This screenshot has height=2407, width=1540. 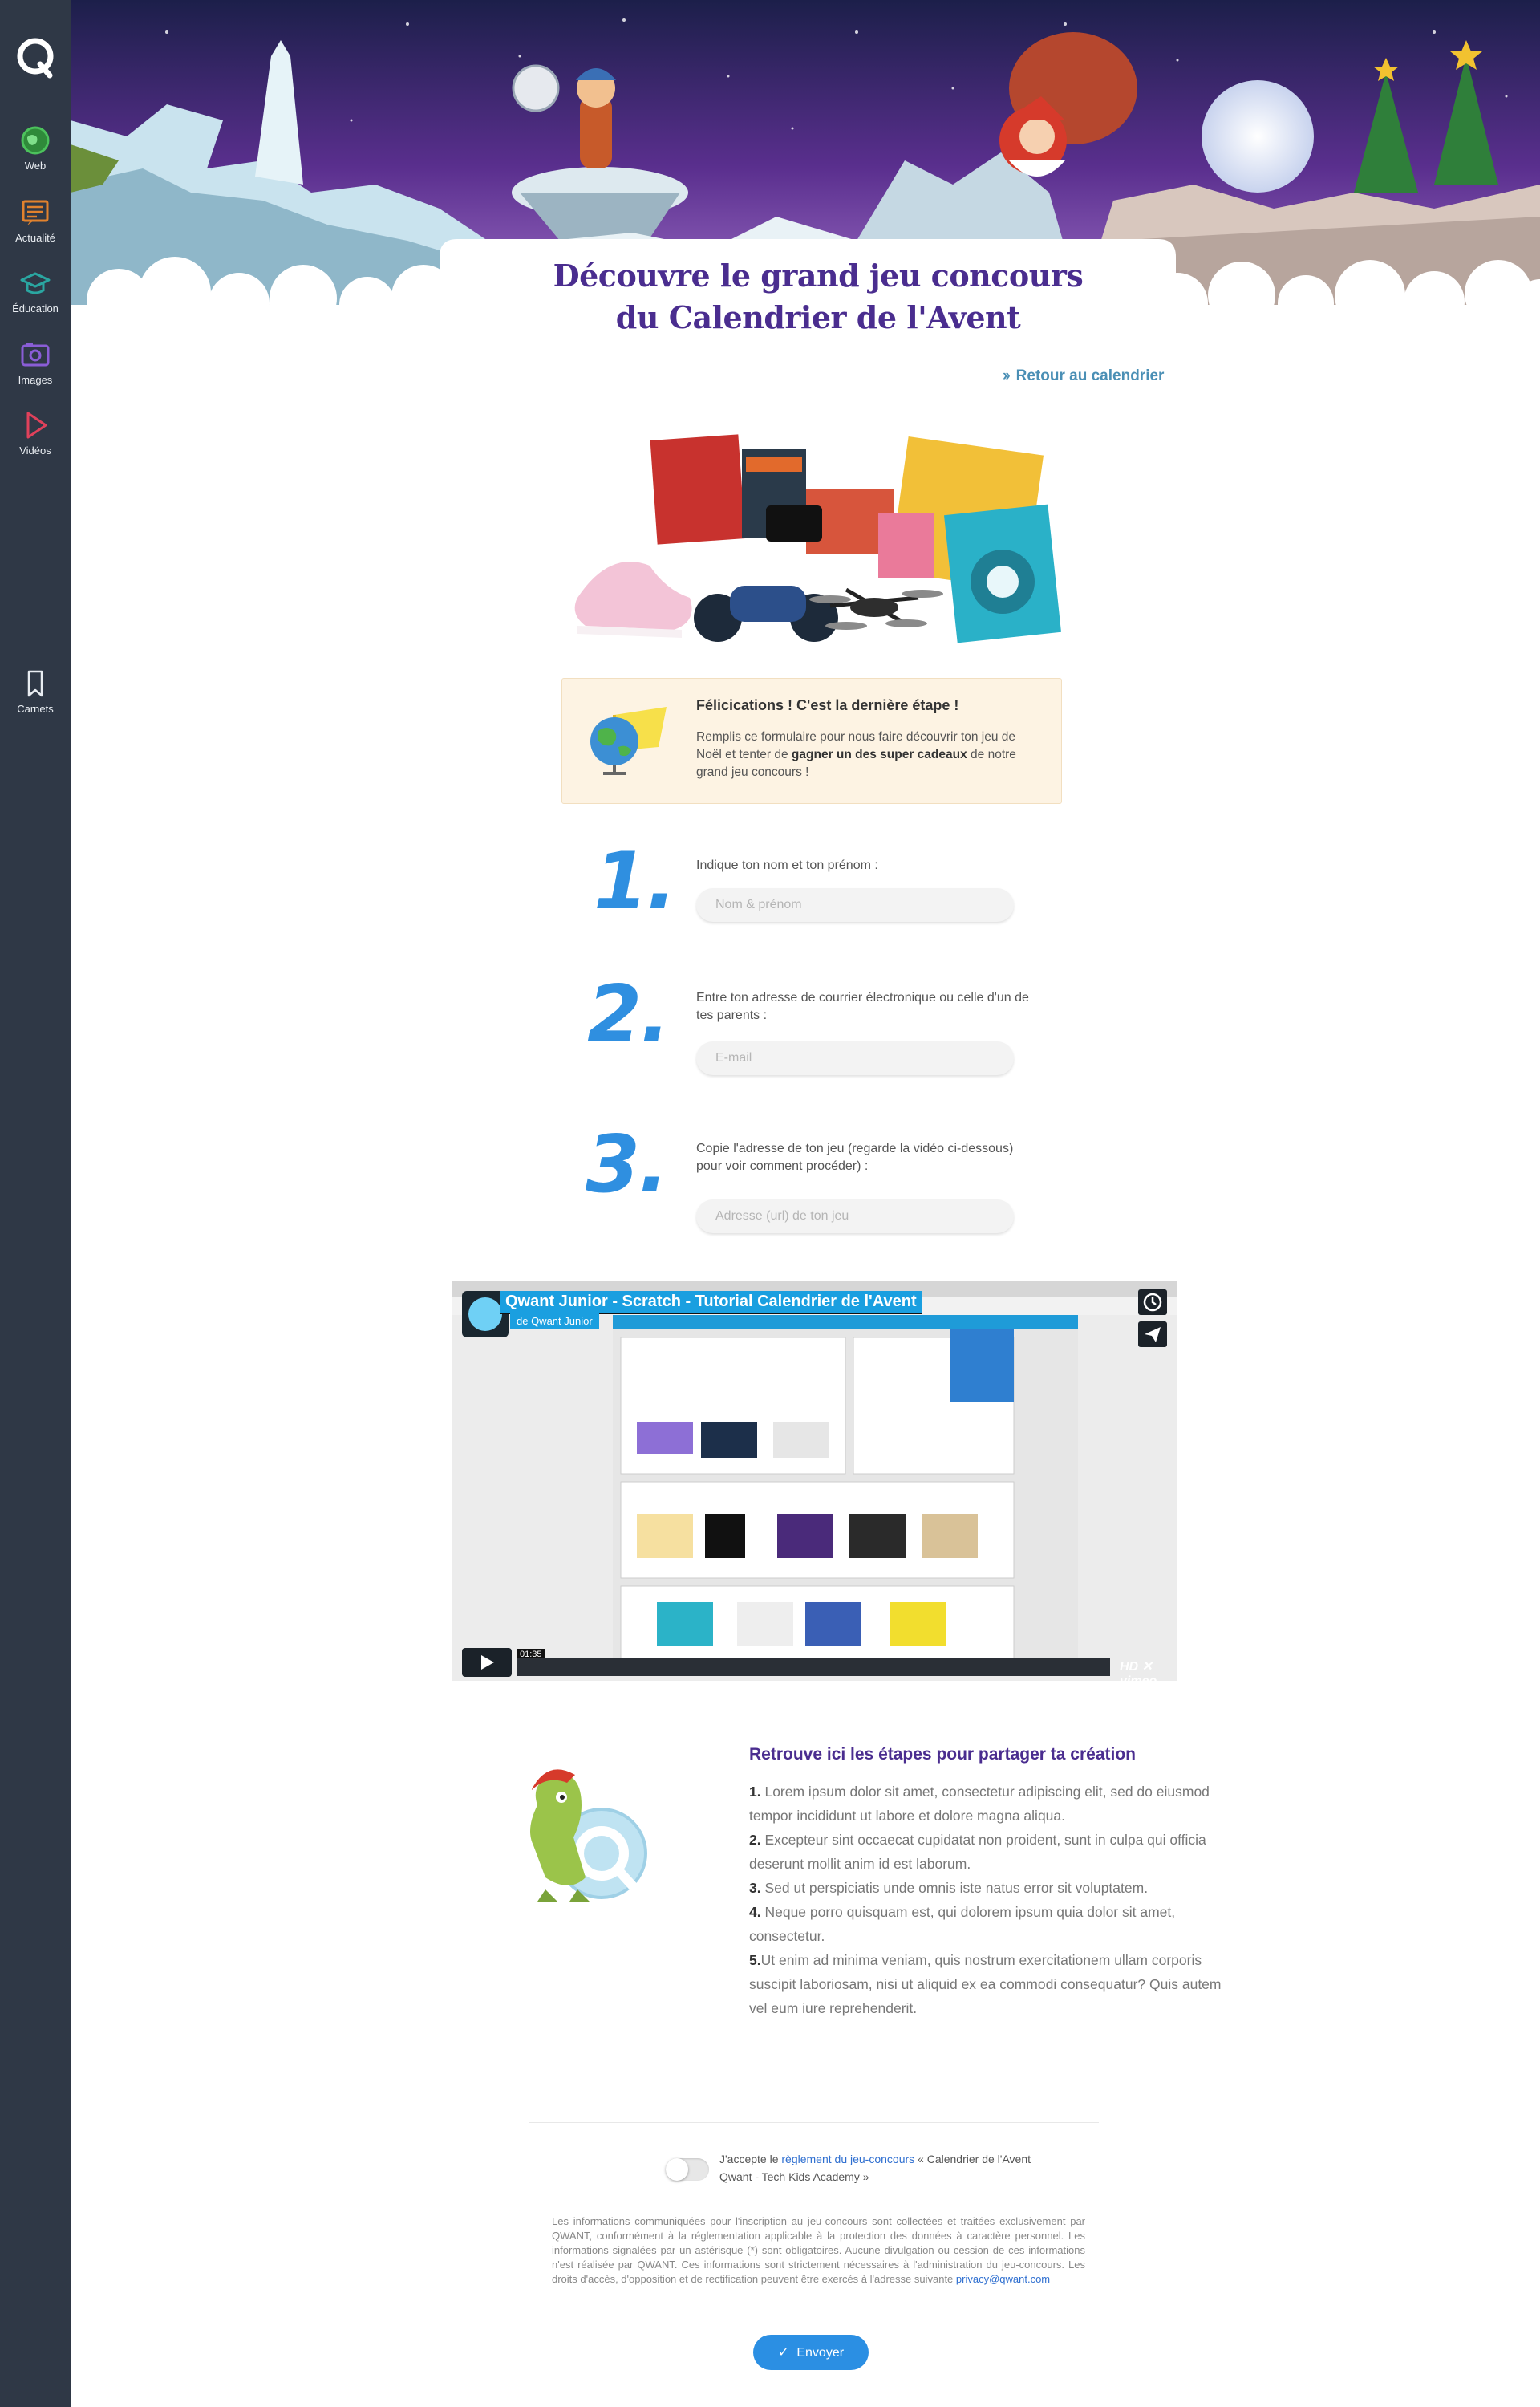 What do you see at coordinates (847, 2159) in the screenshot?
I see `rules-link: règlement du jeu-concours` at bounding box center [847, 2159].